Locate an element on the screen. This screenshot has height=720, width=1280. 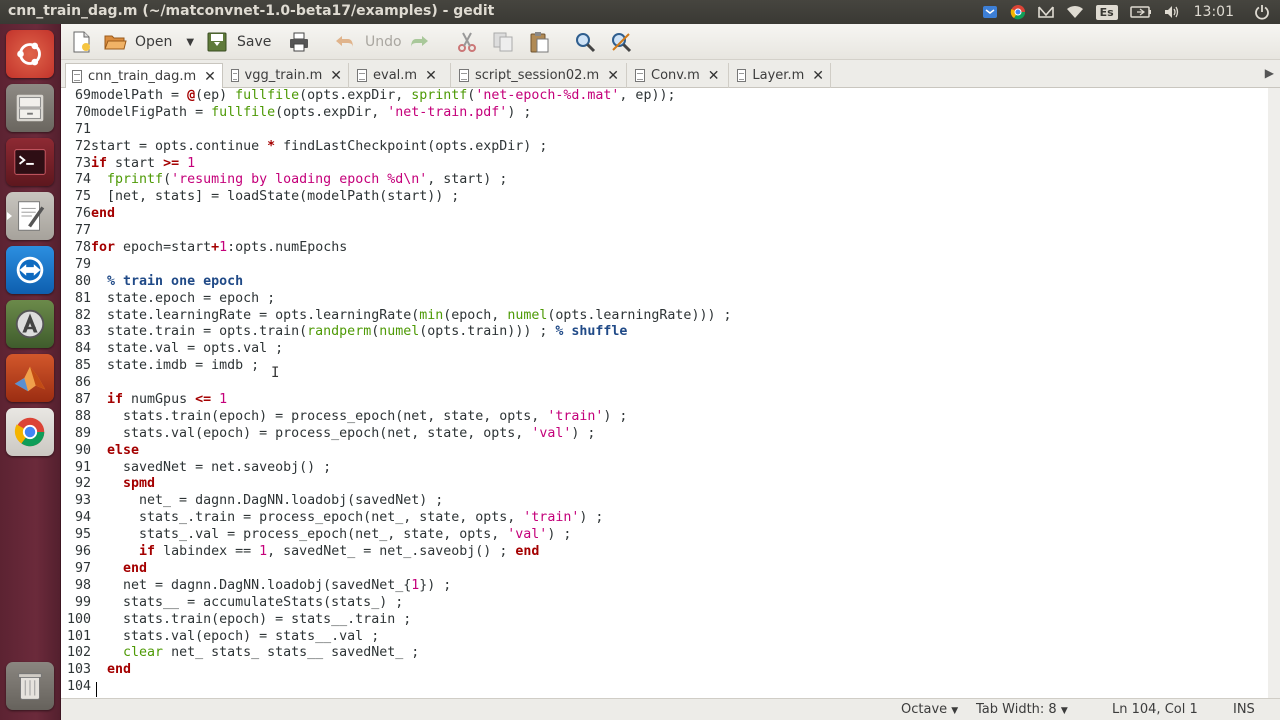
code-line: 91 savedNet = net.saveobj() ; is located at coordinates (670, 468).